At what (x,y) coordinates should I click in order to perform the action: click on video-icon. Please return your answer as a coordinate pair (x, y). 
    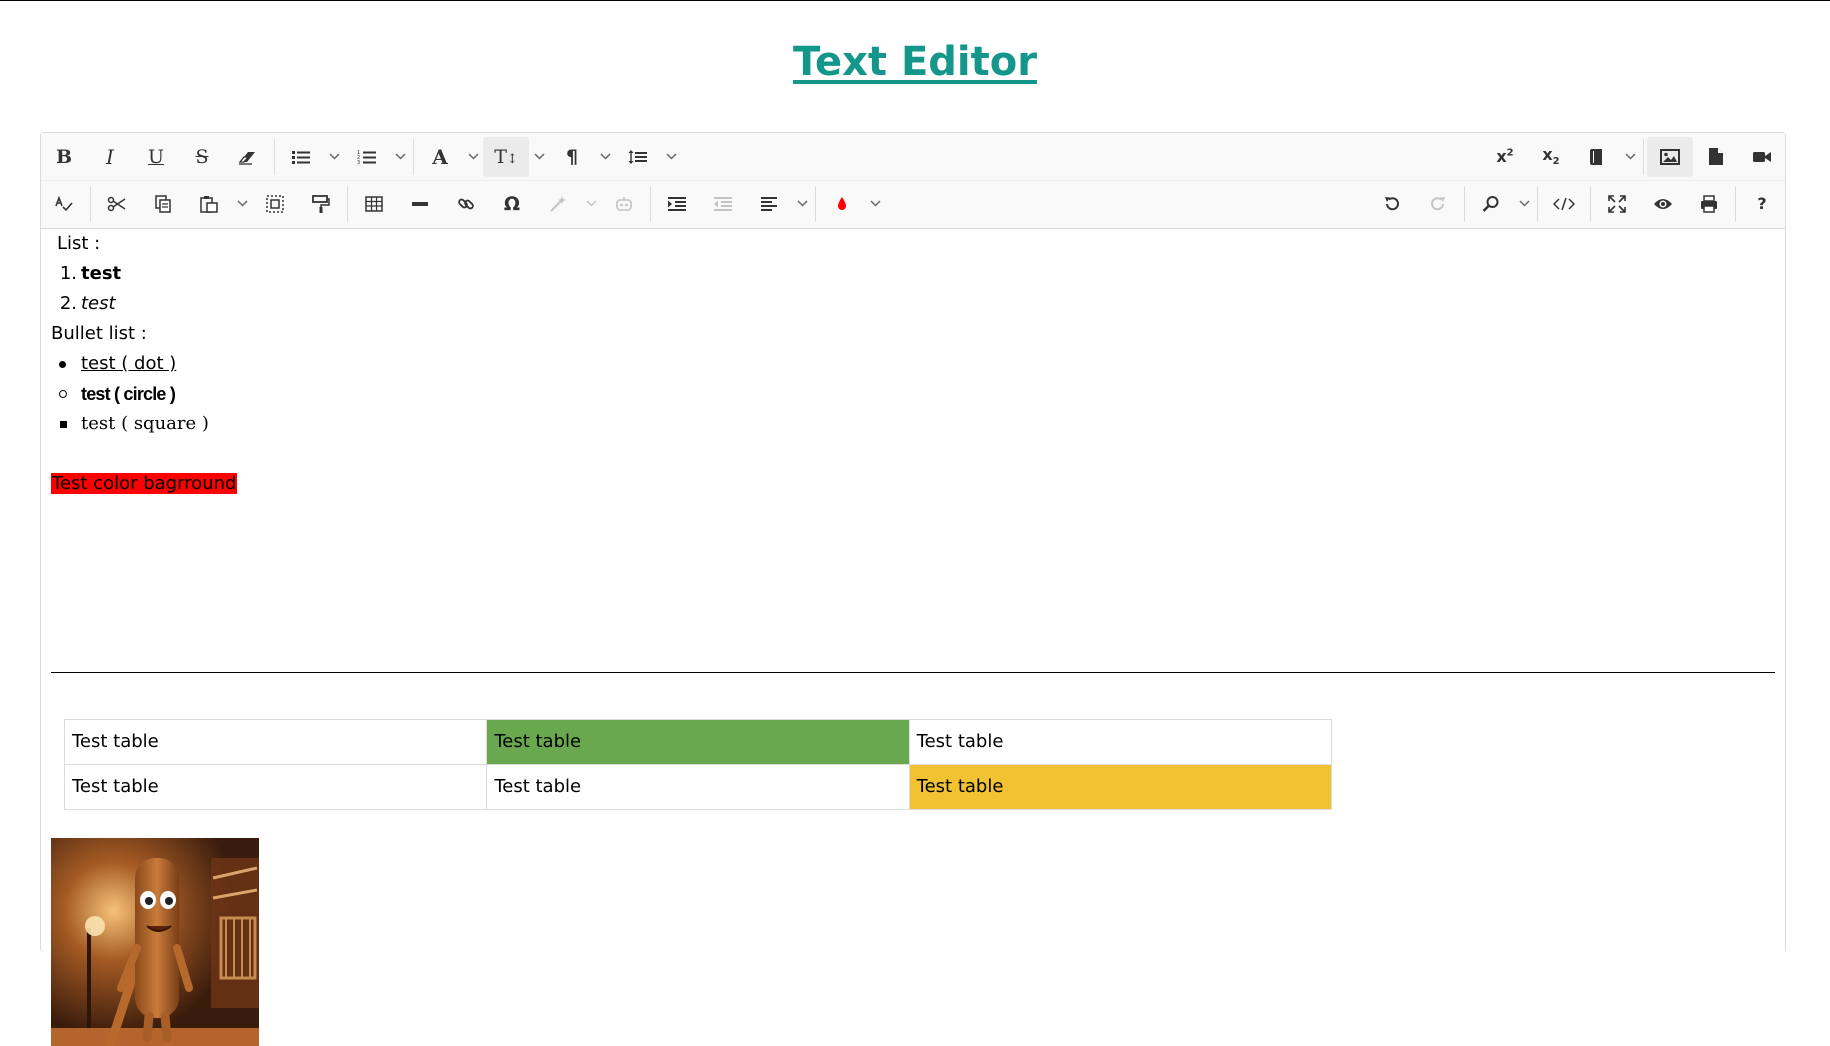
    Looking at the image, I should click on (1762, 156).